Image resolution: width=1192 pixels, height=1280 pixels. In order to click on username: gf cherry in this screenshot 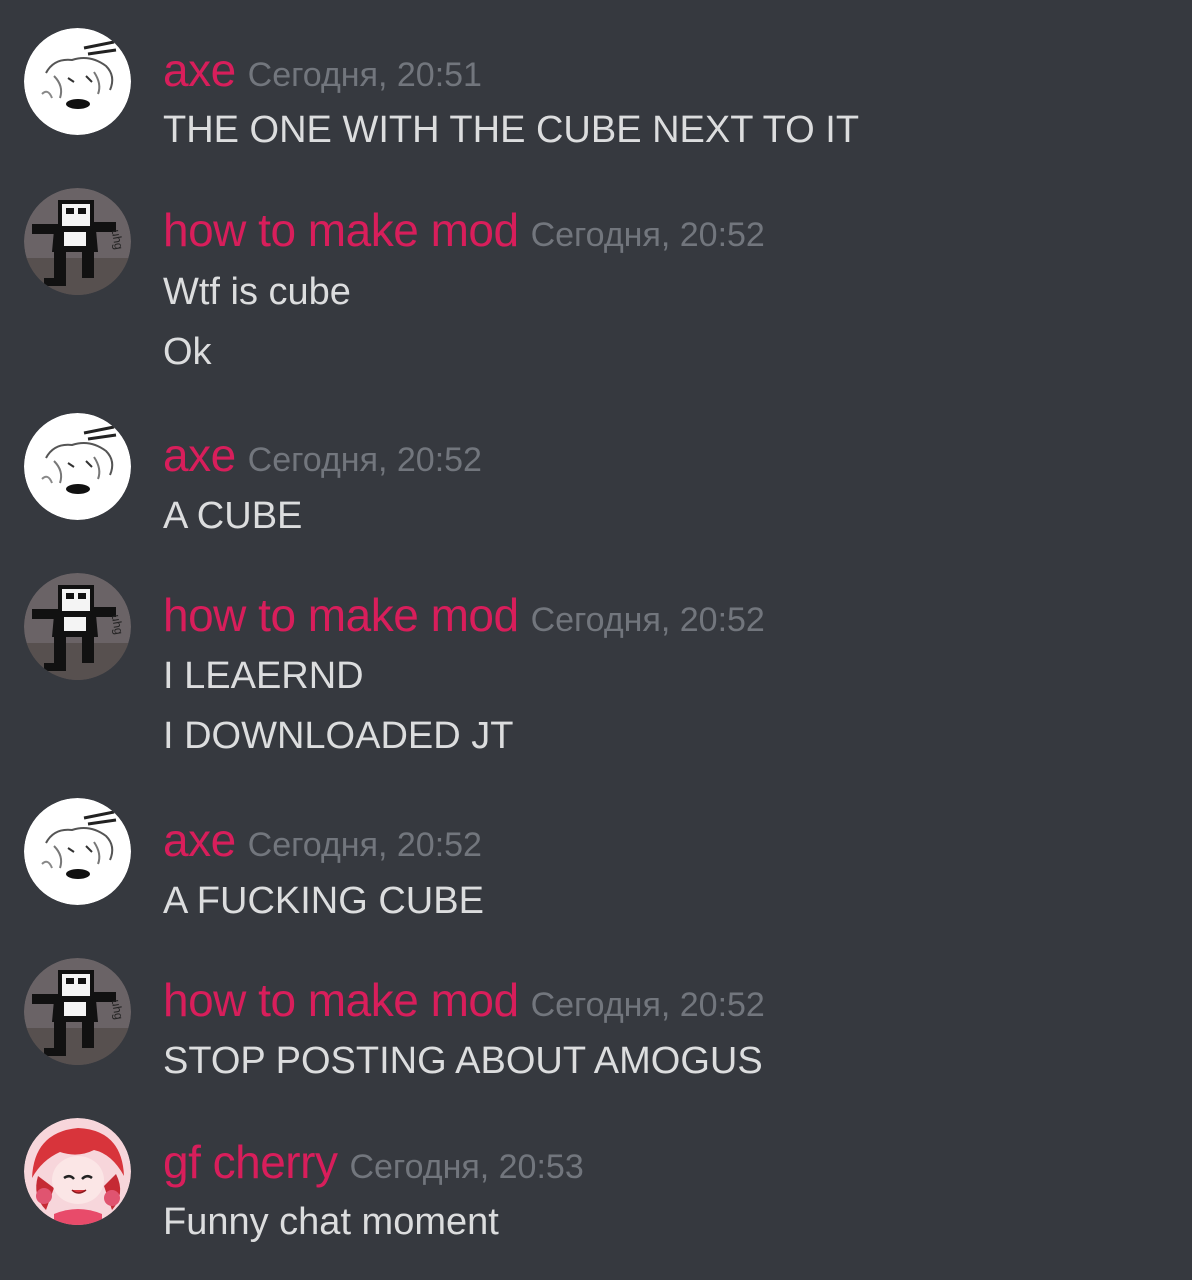, I will do `click(250, 1162)`.